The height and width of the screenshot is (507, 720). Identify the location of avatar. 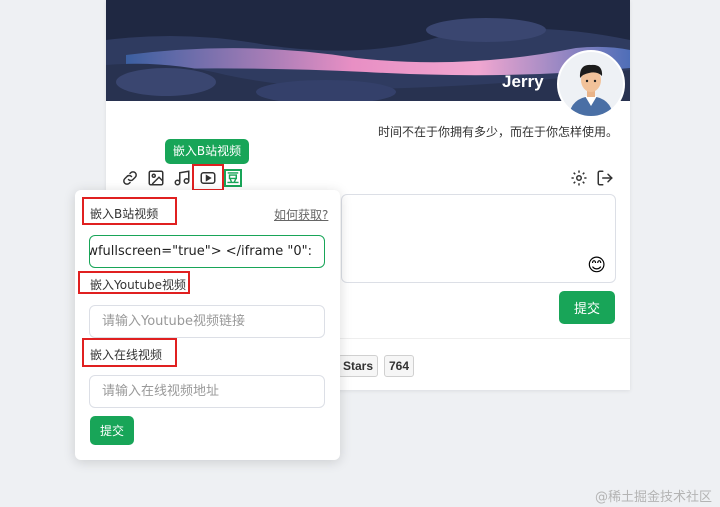
(591, 84).